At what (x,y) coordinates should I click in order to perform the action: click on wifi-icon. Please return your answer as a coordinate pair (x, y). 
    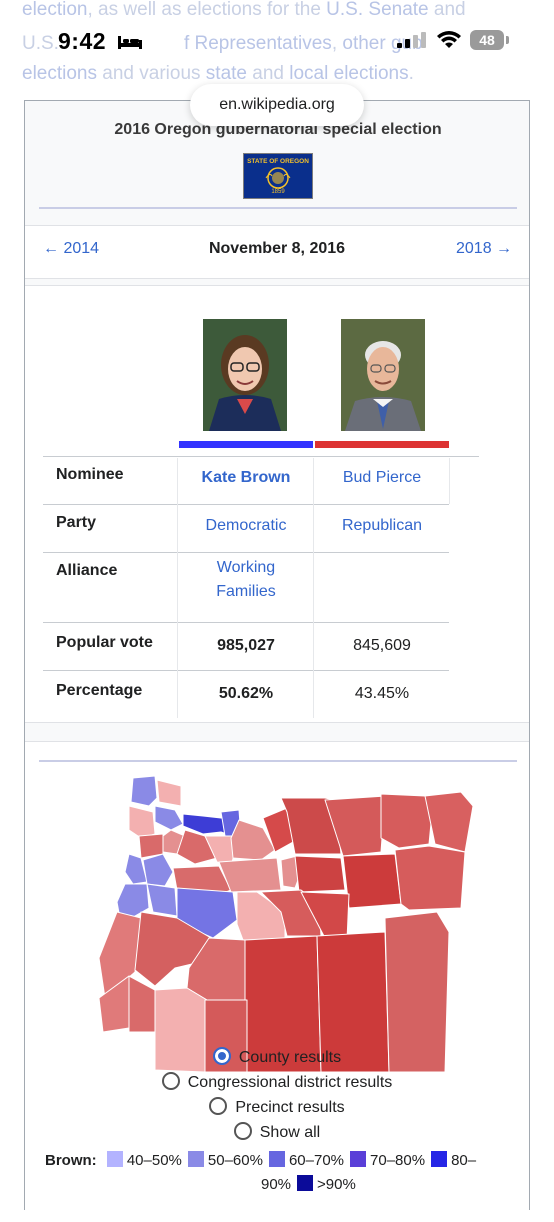
    Looking at the image, I should click on (449, 39).